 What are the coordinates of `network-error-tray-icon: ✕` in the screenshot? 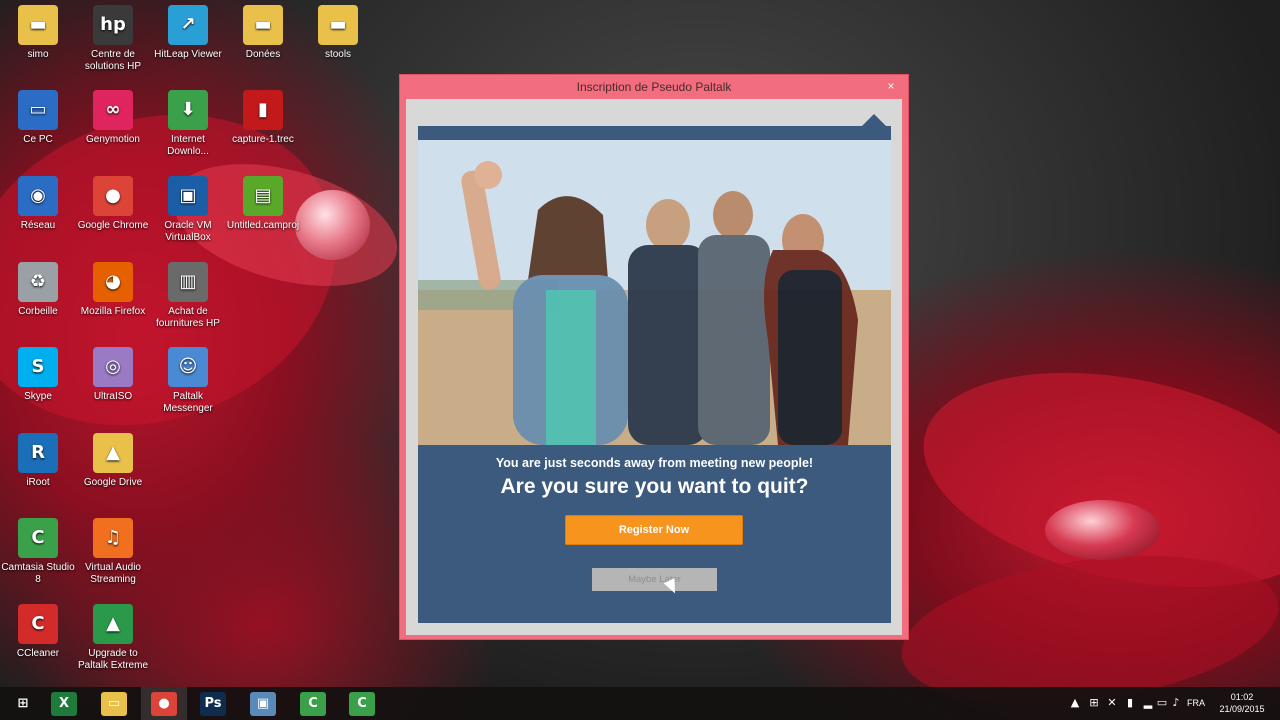 It's located at (1112, 703).